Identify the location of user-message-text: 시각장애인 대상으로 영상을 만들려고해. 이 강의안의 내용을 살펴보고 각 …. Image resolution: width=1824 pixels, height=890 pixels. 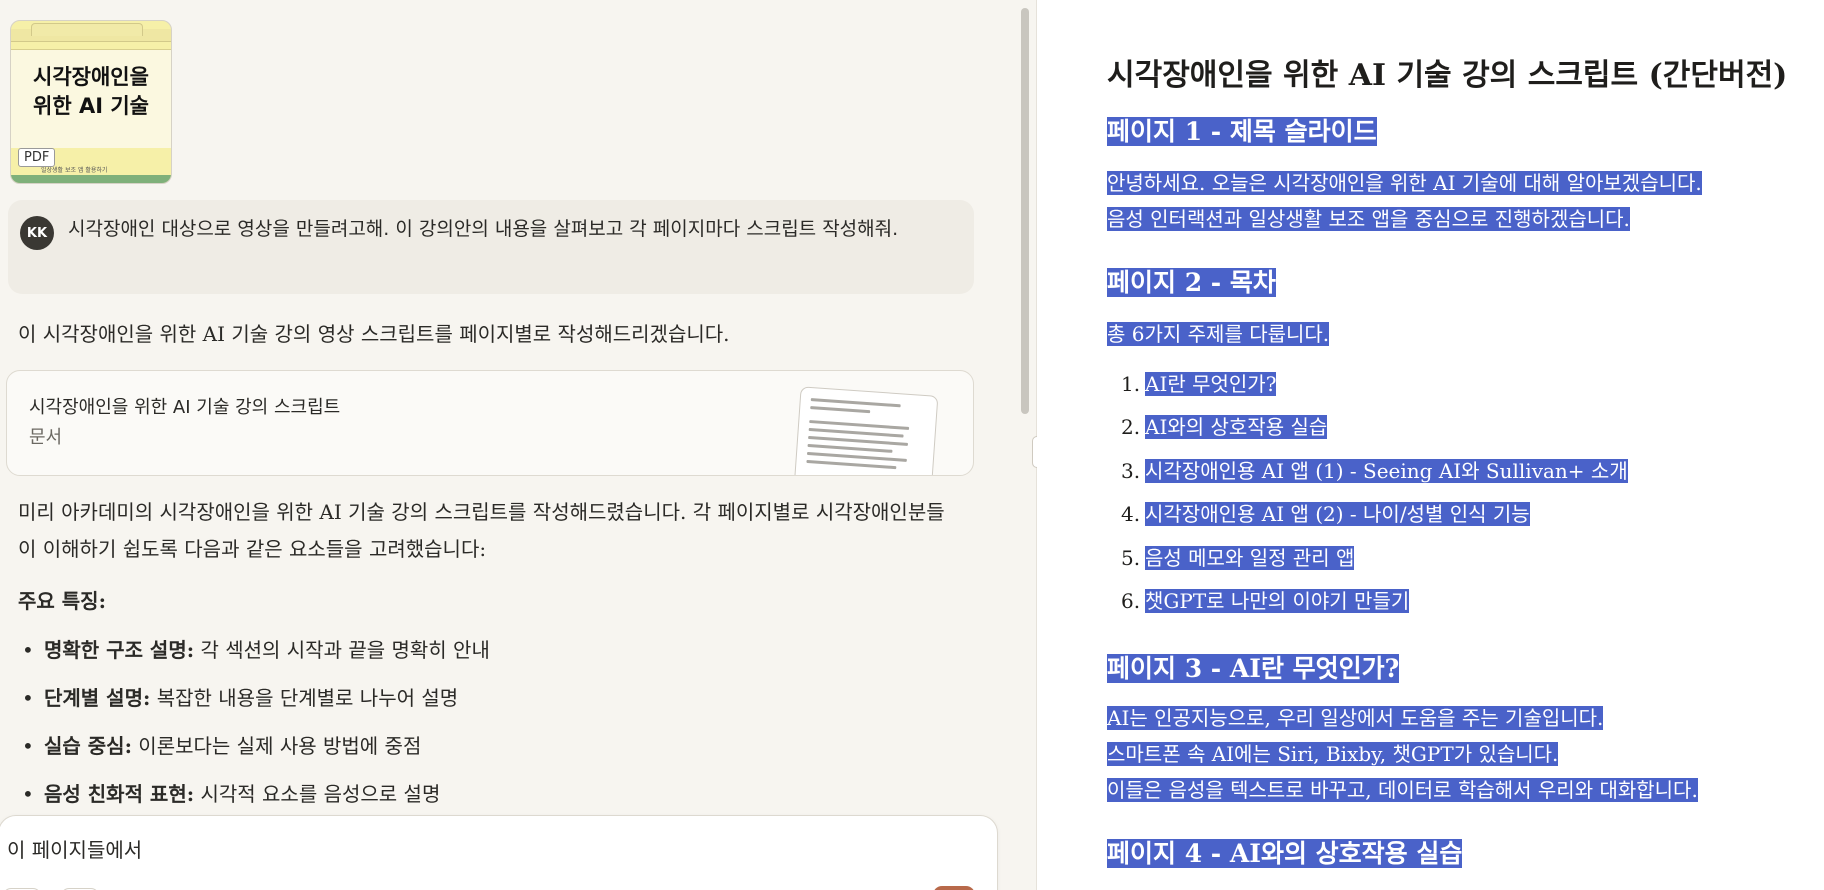
(483, 229).